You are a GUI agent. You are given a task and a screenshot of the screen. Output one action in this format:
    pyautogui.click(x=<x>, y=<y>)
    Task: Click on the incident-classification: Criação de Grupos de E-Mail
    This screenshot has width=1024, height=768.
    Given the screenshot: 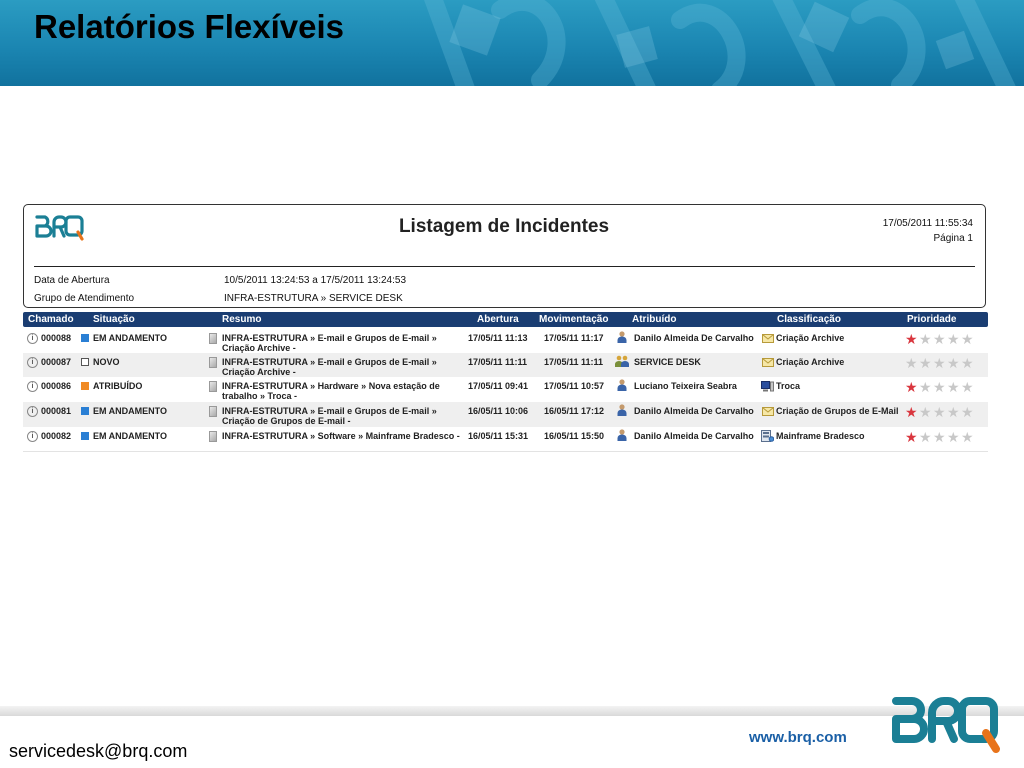 What is the action you would take?
    pyautogui.click(x=837, y=411)
    